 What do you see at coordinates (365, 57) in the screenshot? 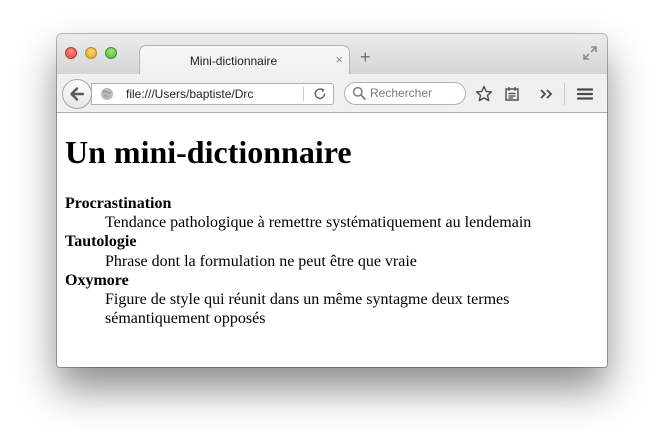
I see `new-tab-button: +` at bounding box center [365, 57].